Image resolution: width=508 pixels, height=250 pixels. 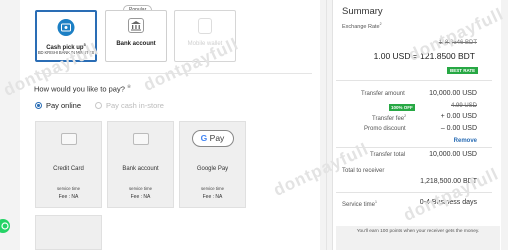 I want to click on google-pay-icon: G Pay, so click(x=212, y=138).